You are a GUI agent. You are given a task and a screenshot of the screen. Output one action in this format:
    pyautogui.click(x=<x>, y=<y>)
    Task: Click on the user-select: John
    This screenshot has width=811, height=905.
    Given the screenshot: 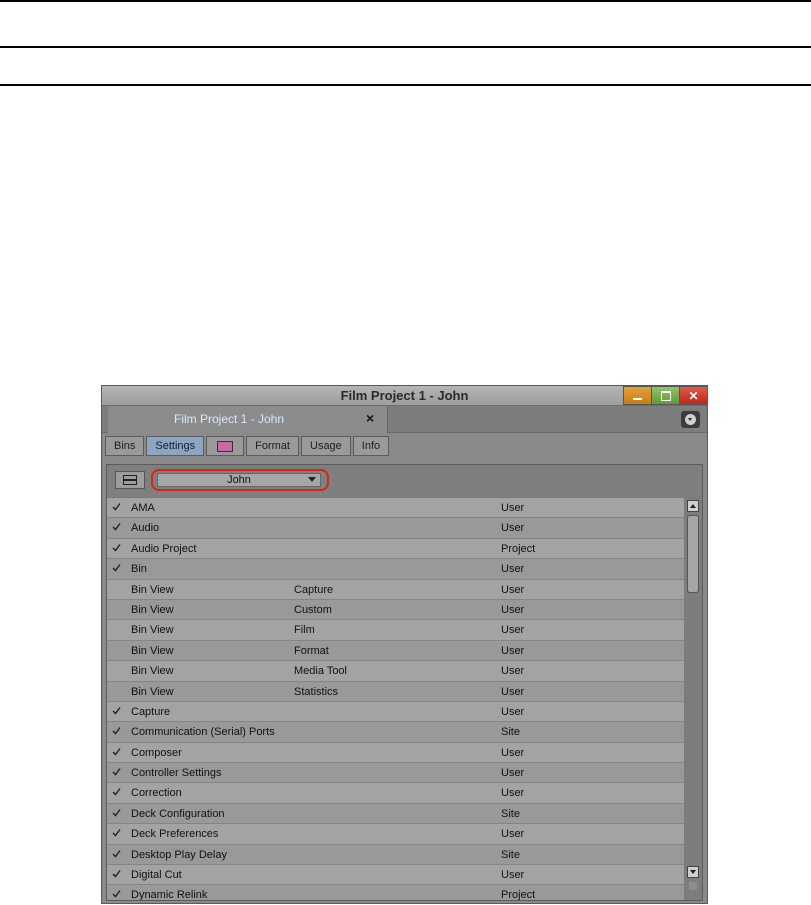 What is the action you would take?
    pyautogui.click(x=239, y=480)
    